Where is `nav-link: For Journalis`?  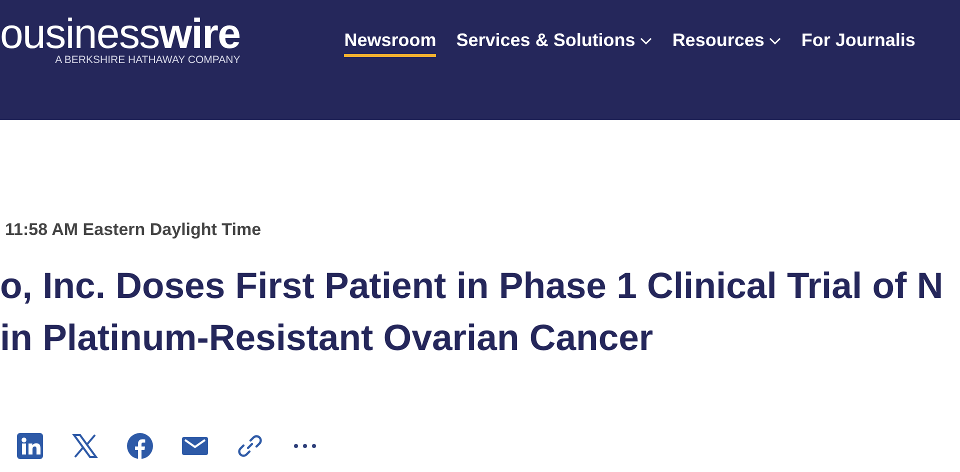
nav-link: For Journalis is located at coordinates (858, 43).